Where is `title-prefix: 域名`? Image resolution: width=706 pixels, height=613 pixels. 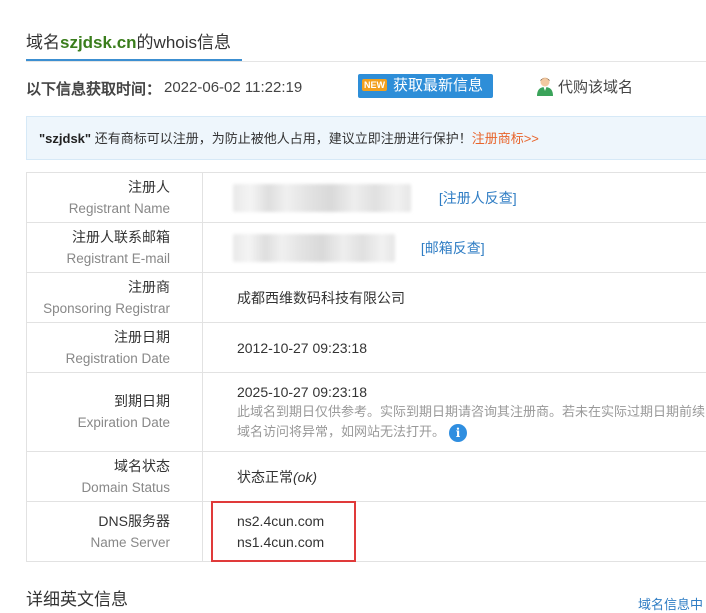
title-prefix: 域名 is located at coordinates (43, 42).